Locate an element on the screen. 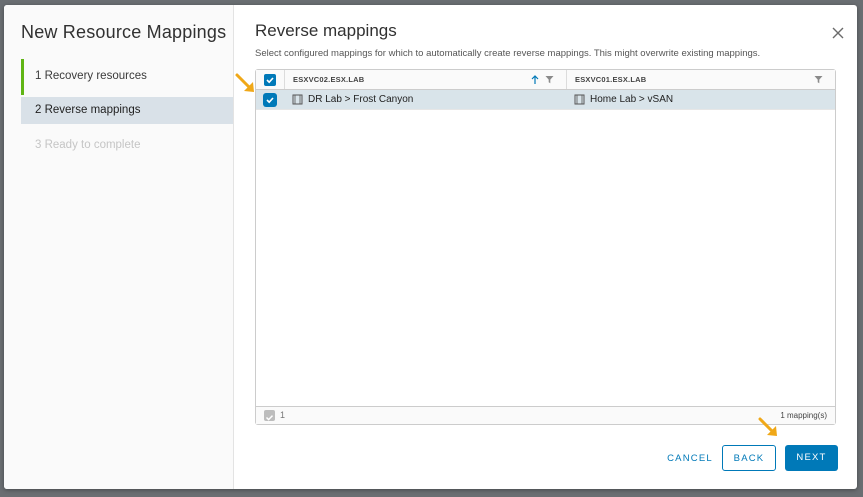  grid-footer: 1 1 mapping(s) is located at coordinates (545, 415).